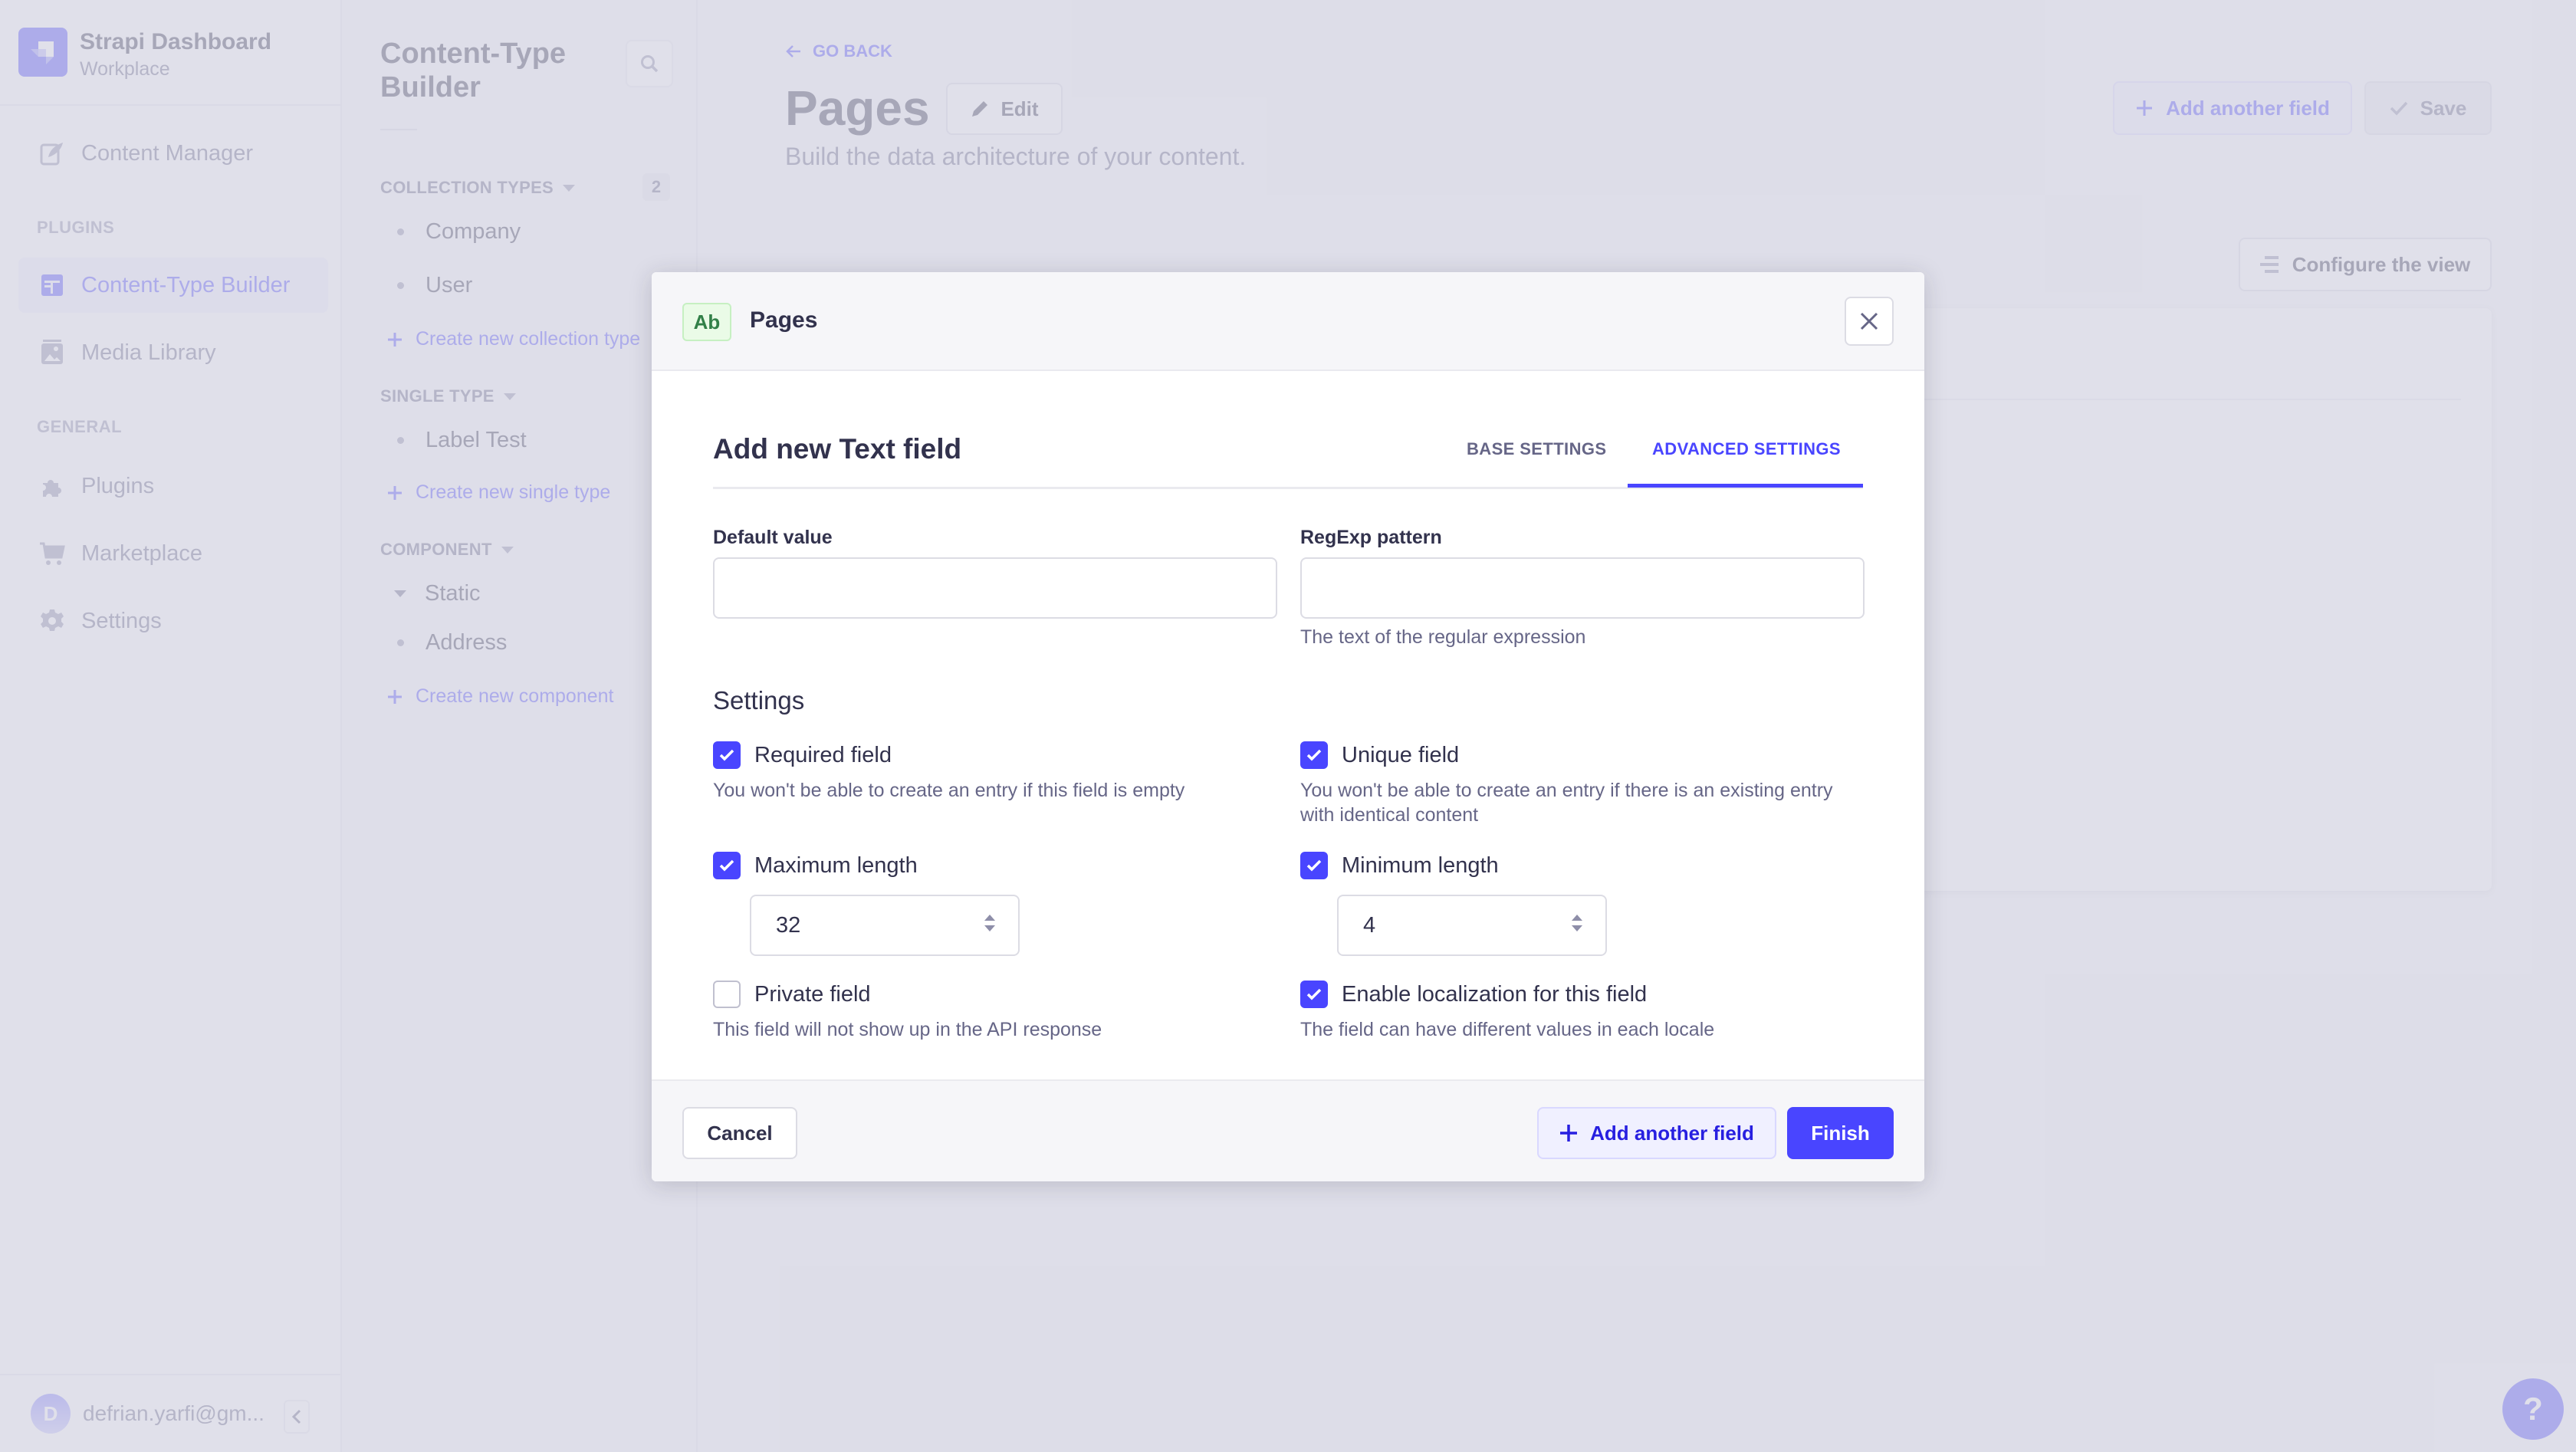 This screenshot has height=1452, width=2576. Describe the element at coordinates (740, 1133) in the screenshot. I see `cancel-button: Cancel` at that location.